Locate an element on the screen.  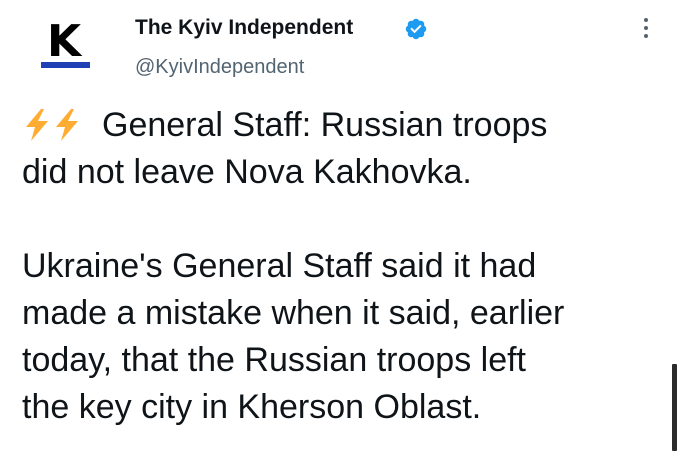
headline-emoji is located at coordinates (52, 125).